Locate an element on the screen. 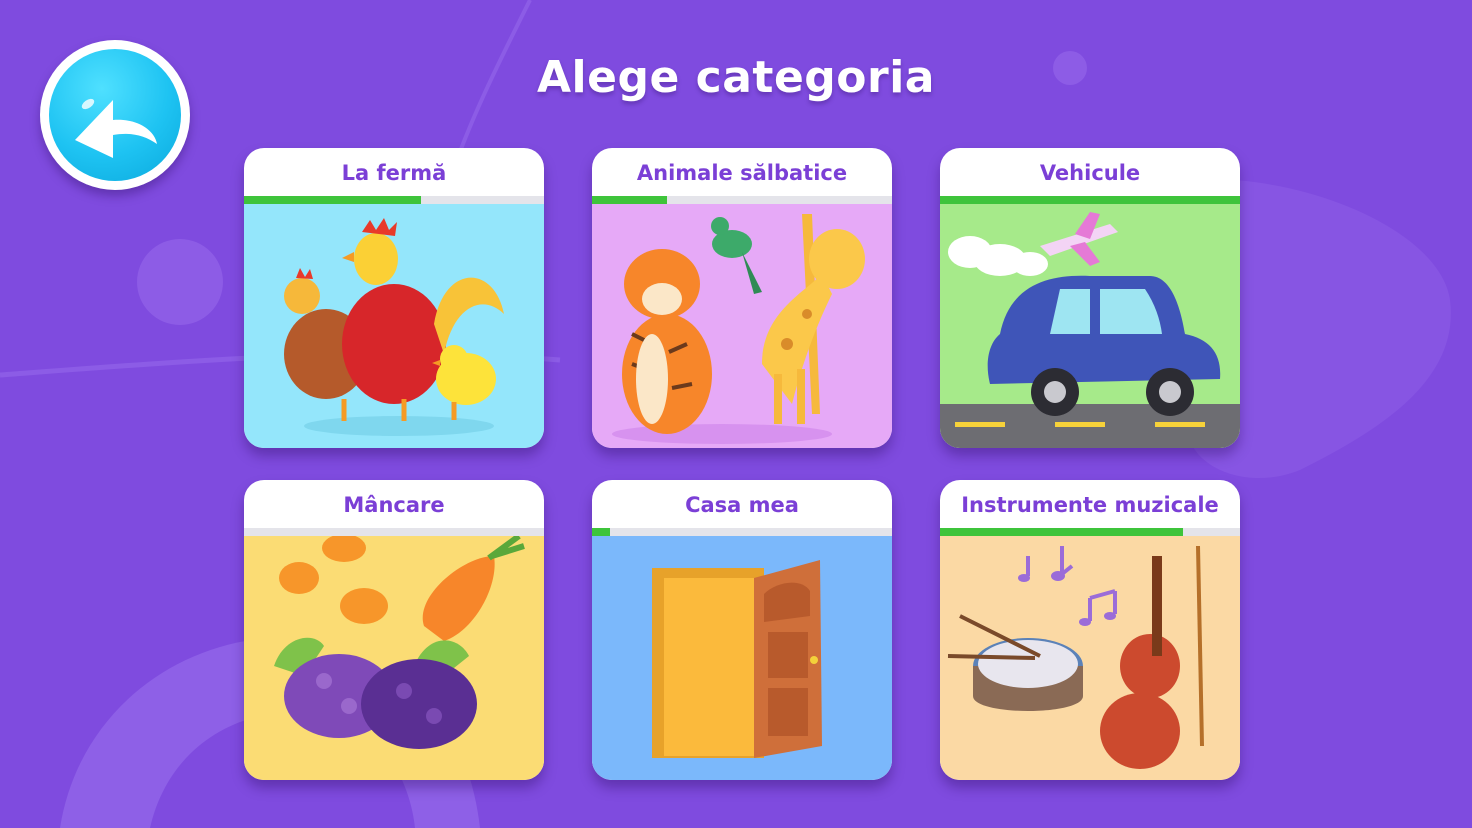 The width and height of the screenshot is (1472, 828). food-icon is located at coordinates (394, 658).